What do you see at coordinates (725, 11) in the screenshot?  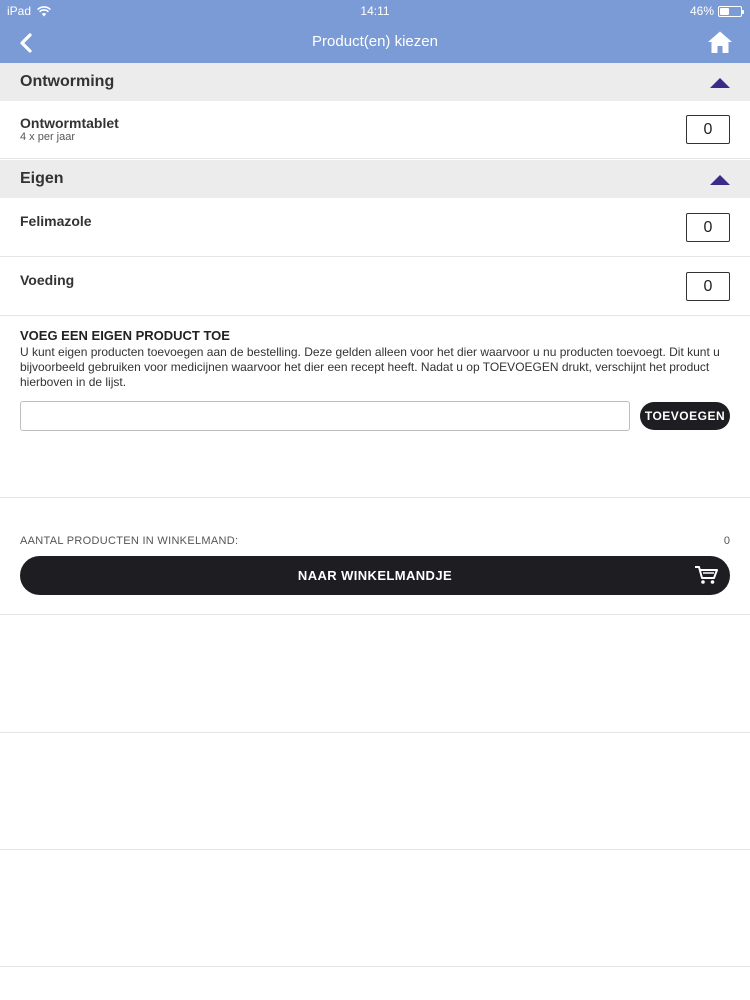 I see `battery-fill` at bounding box center [725, 11].